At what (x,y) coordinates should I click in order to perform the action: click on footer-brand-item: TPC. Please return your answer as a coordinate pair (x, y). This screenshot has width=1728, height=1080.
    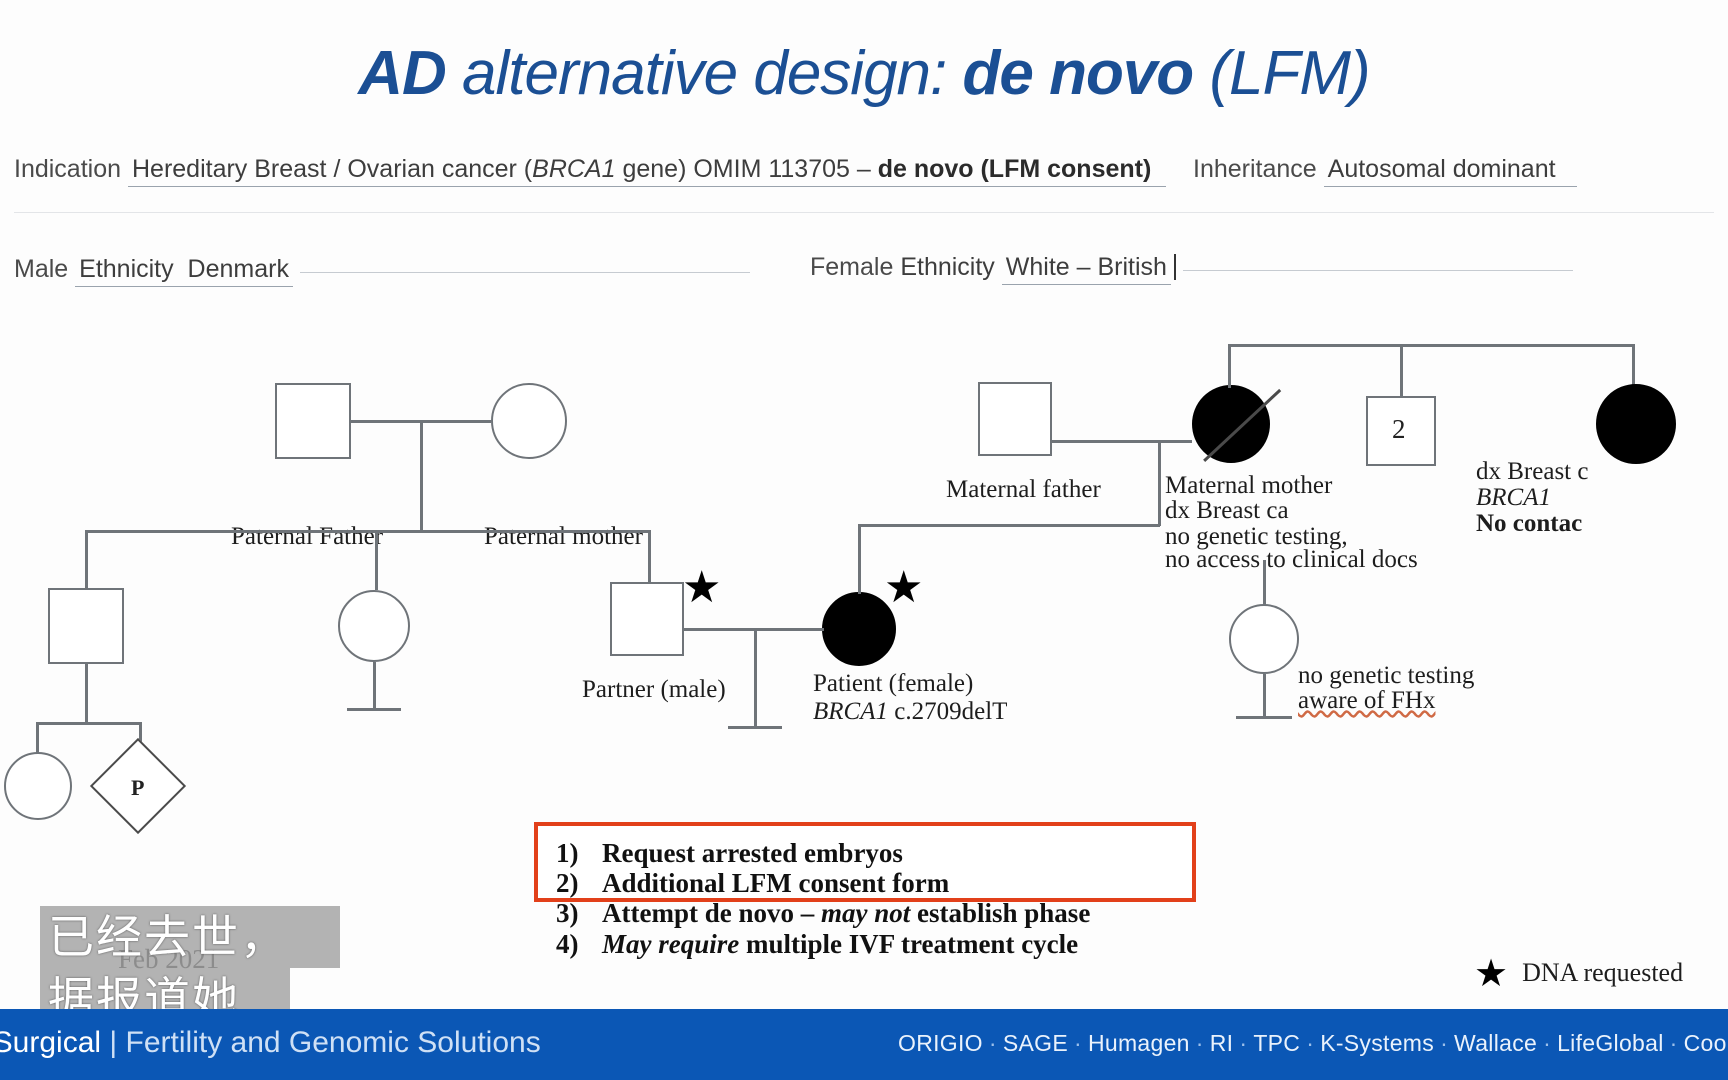
    Looking at the image, I should click on (1277, 1043).